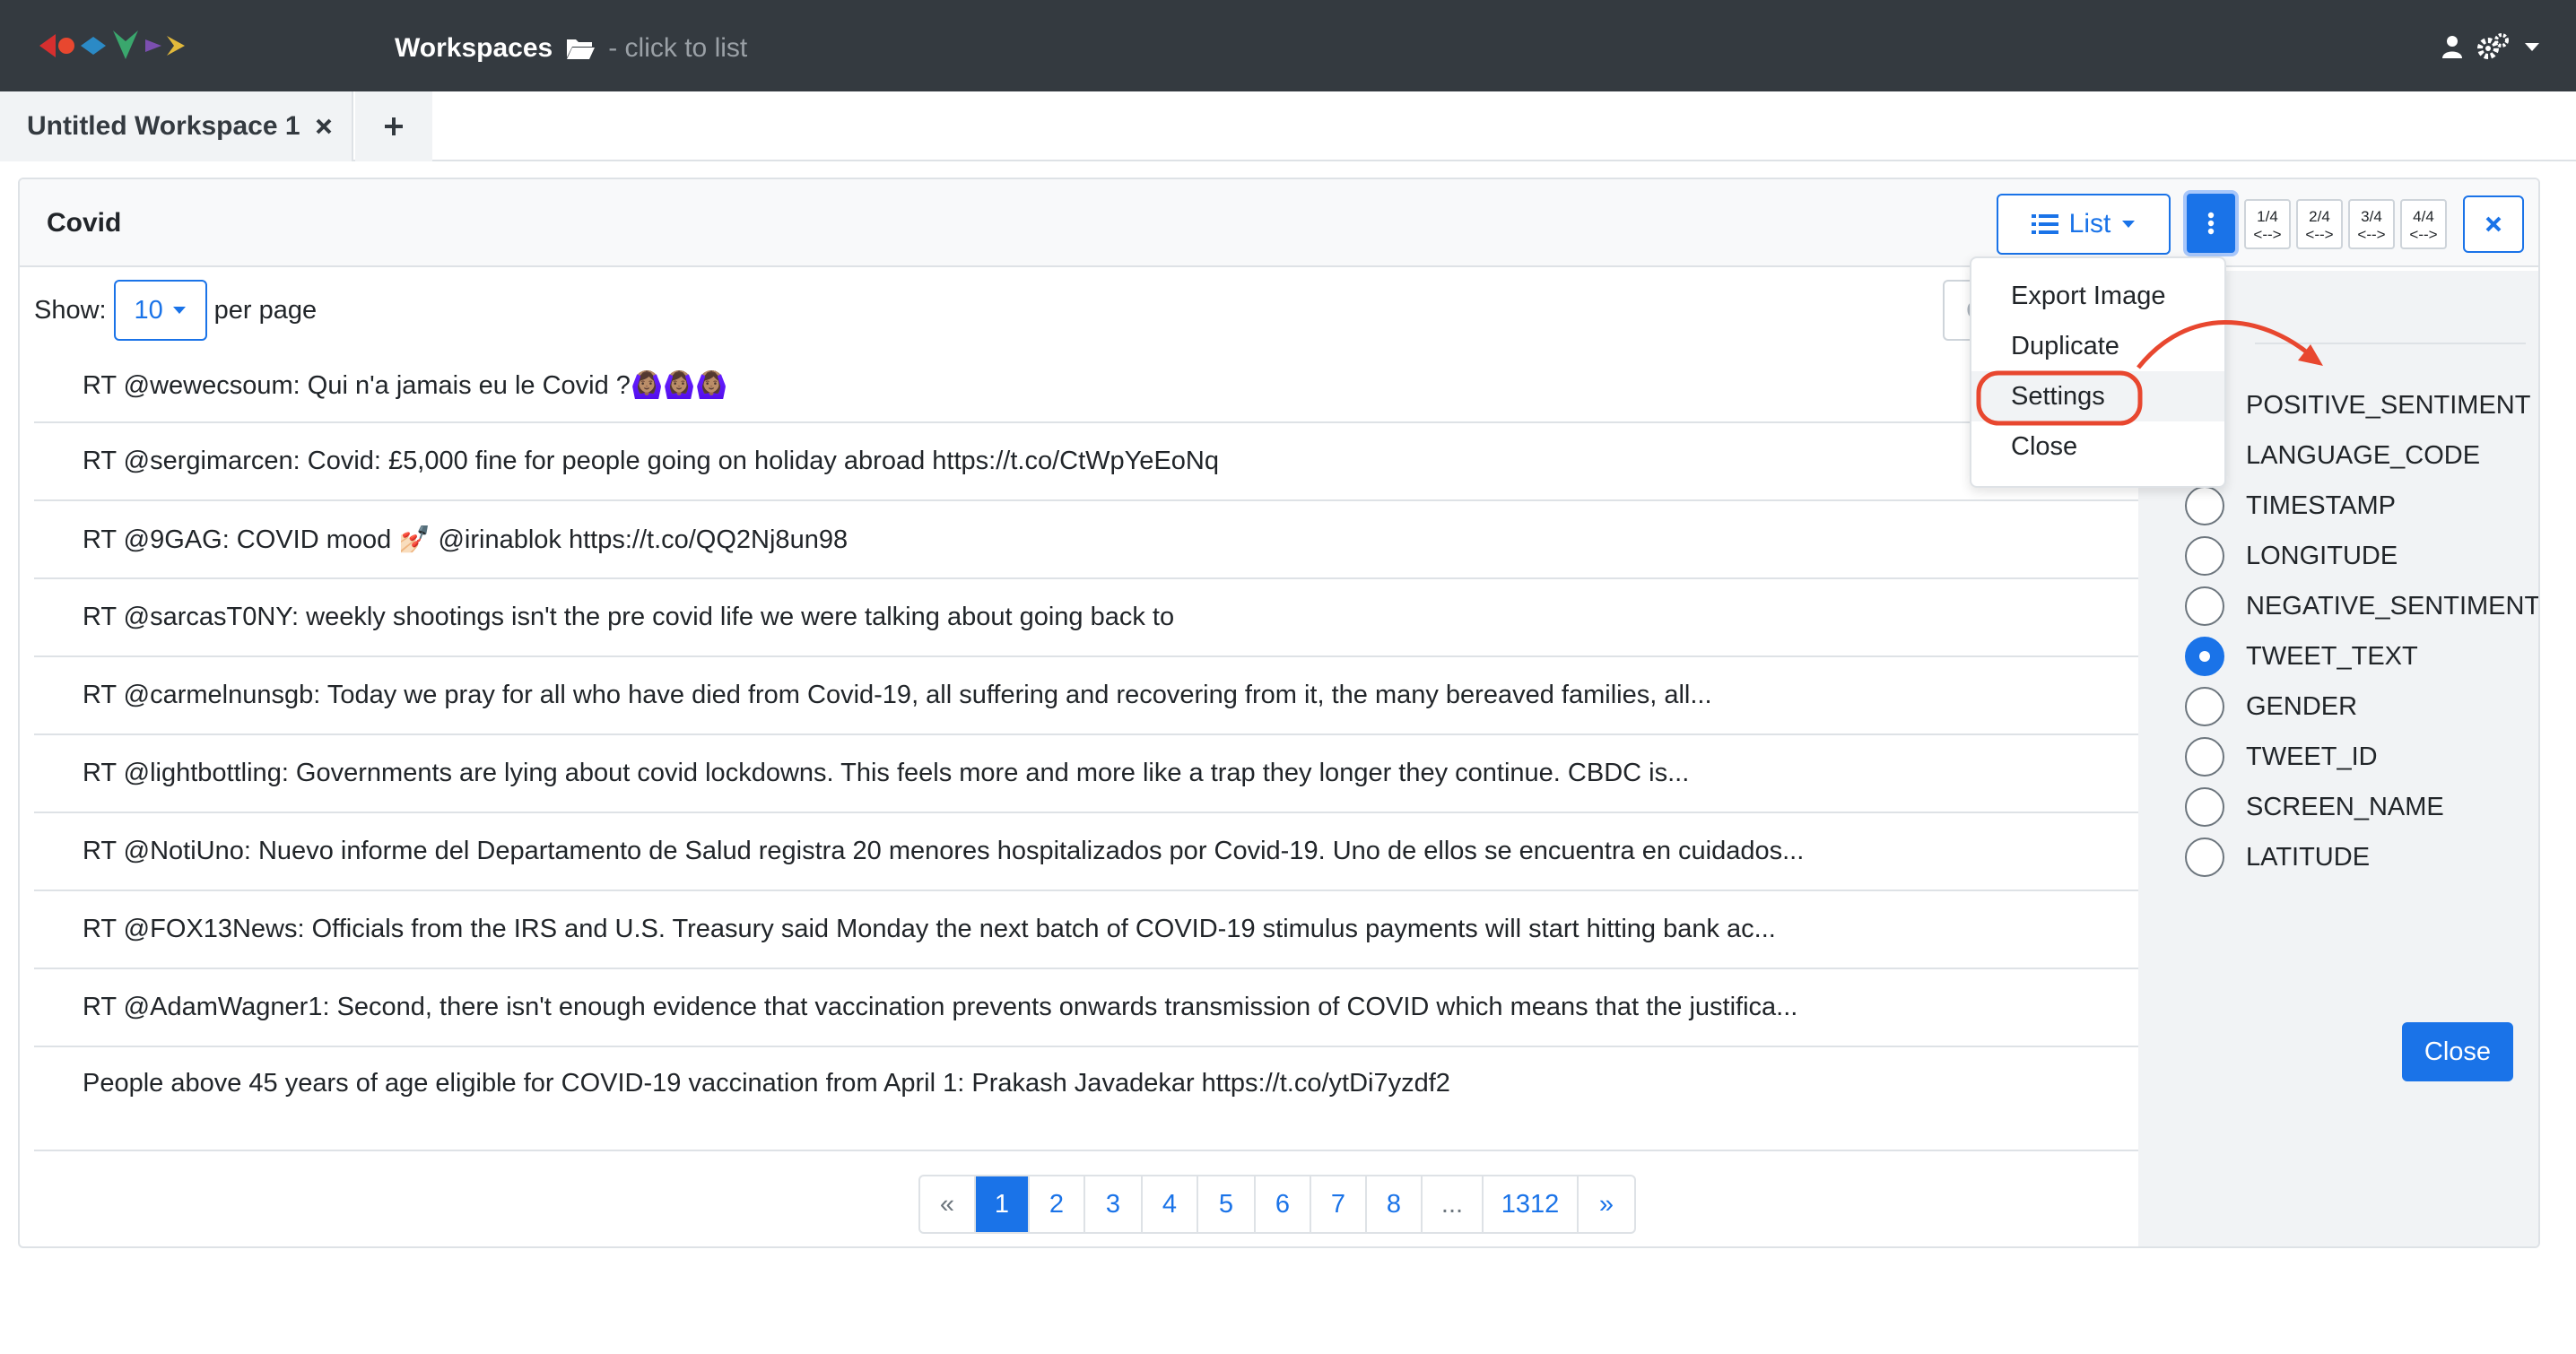 The image size is (2576, 1354). What do you see at coordinates (2452, 46) in the screenshot?
I see `user-icon` at bounding box center [2452, 46].